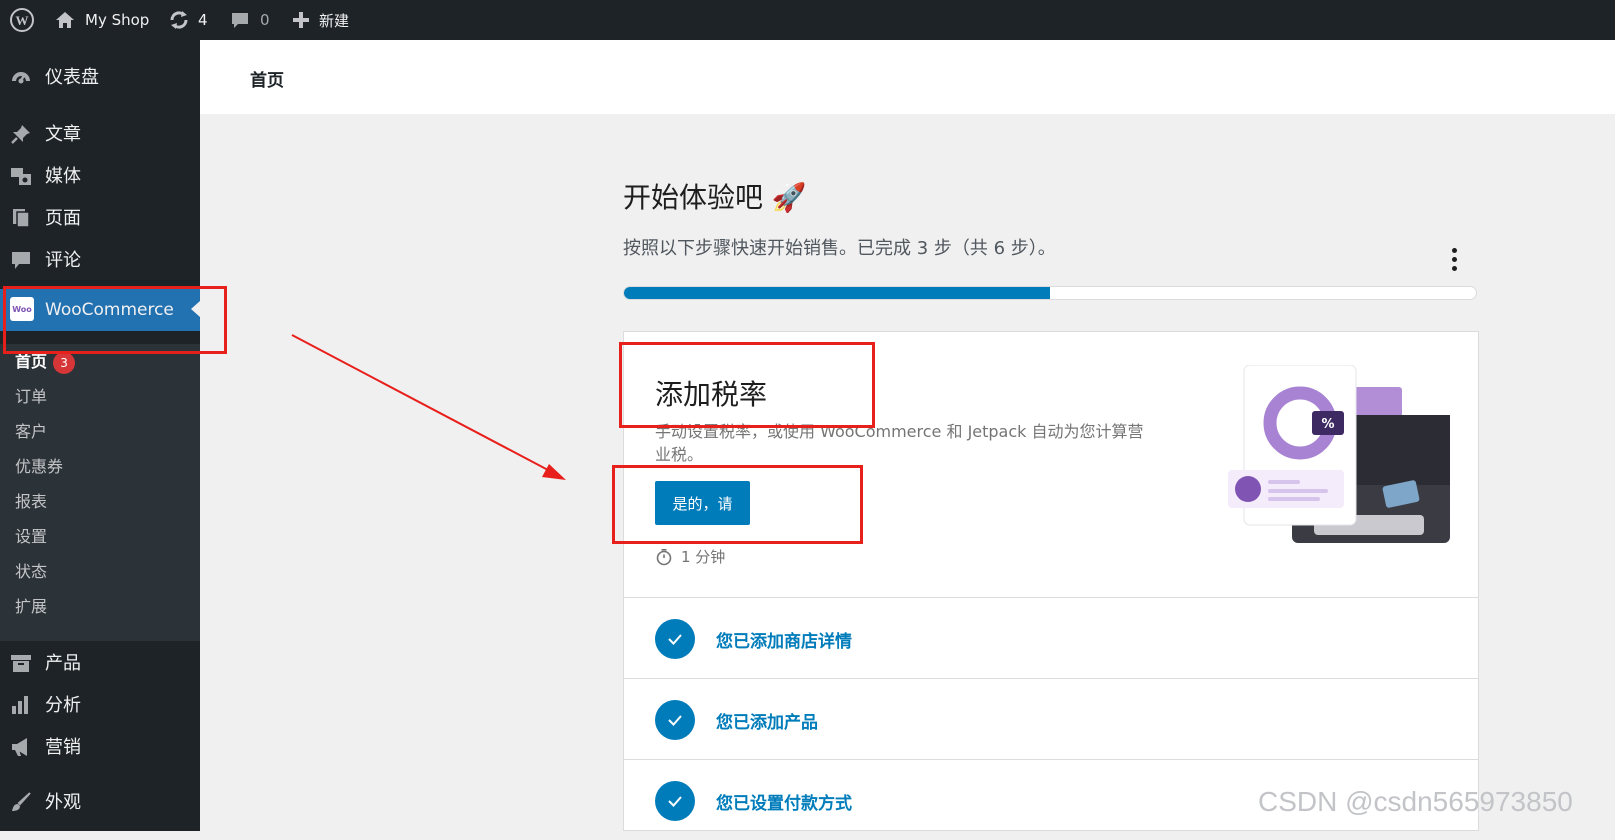 The image size is (1615, 840). Describe the element at coordinates (428, 407) in the screenshot. I see `annotation-arrow` at that location.